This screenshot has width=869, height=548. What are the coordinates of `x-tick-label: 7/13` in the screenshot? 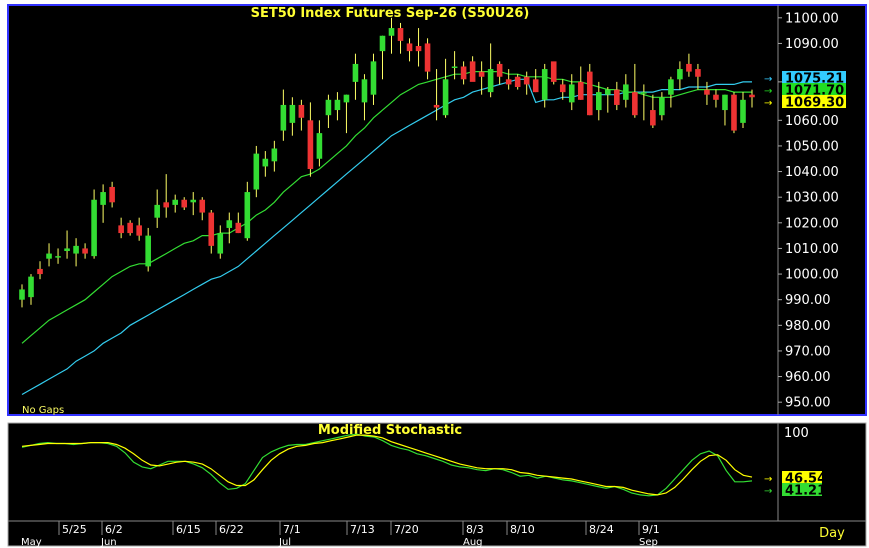 It's located at (362, 529).